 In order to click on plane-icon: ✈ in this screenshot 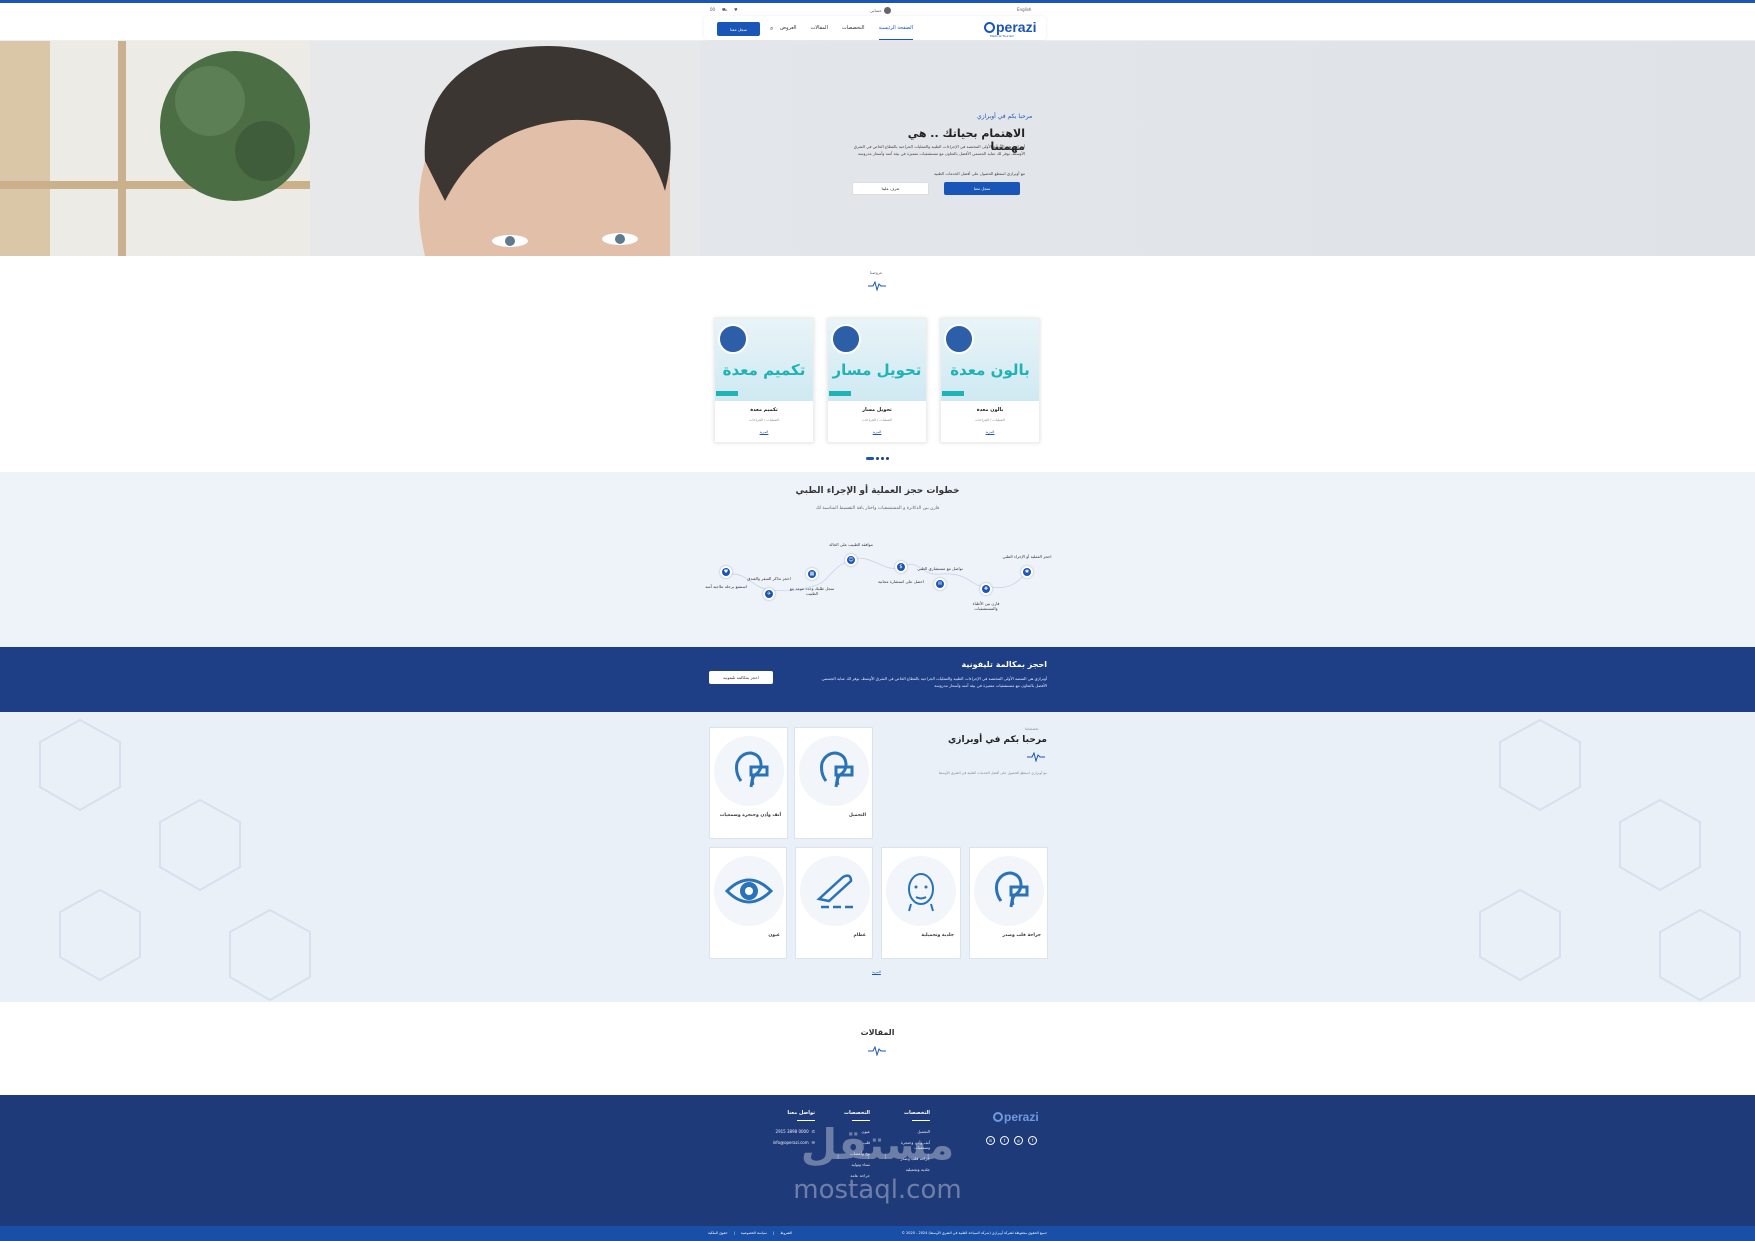, I will do `click(769, 594)`.